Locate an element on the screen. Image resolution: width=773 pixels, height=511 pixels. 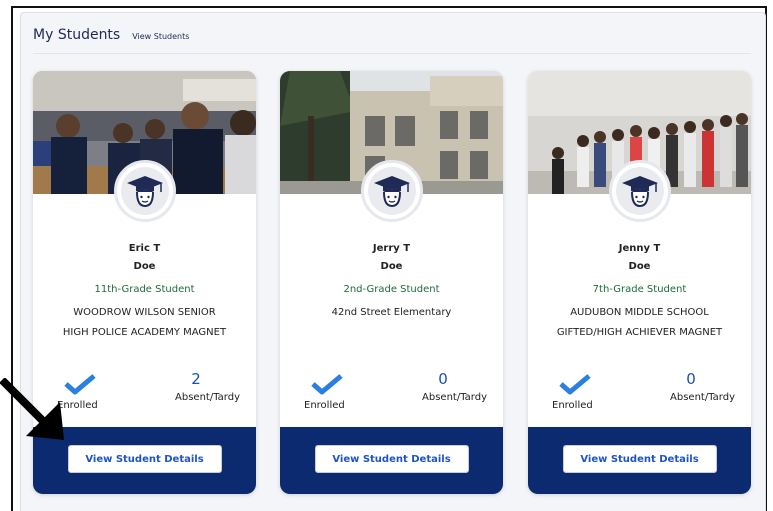
student-first-name: Jenny T is located at coordinates (639, 248).